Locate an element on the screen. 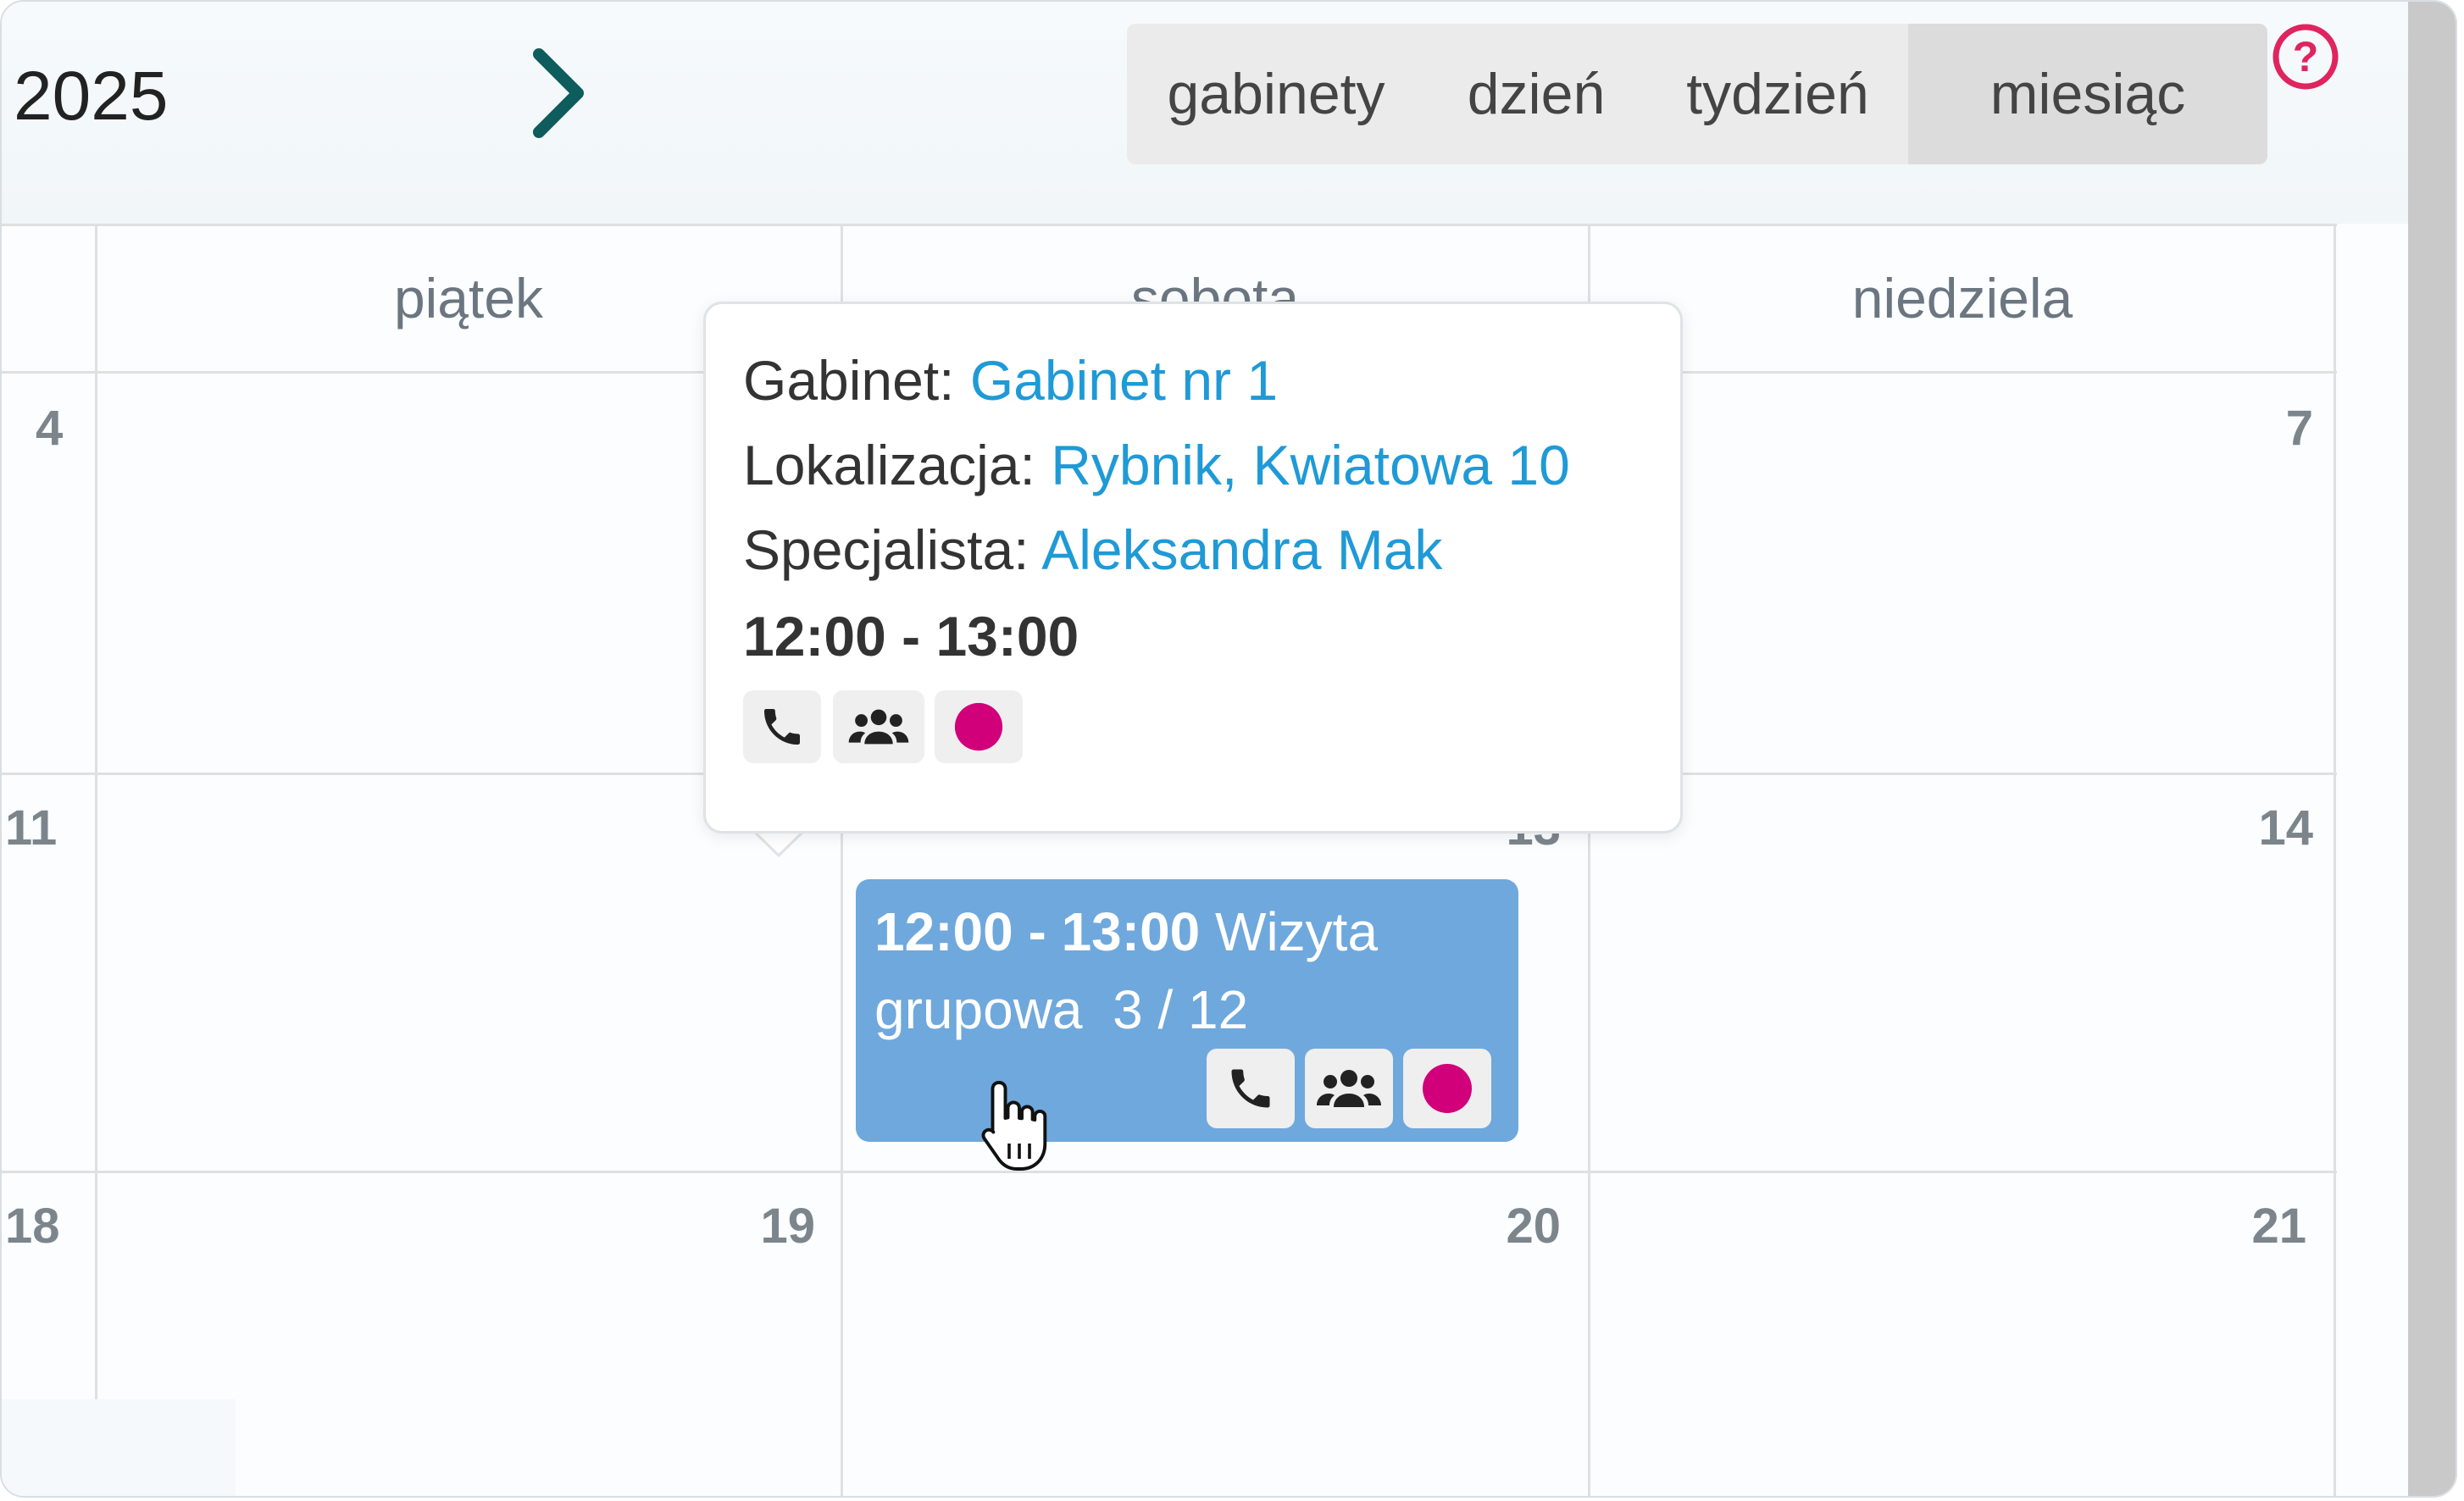 Image resolution: width=2464 pixels, height=1501 pixels. help-icon: ? is located at coordinates (2306, 56).